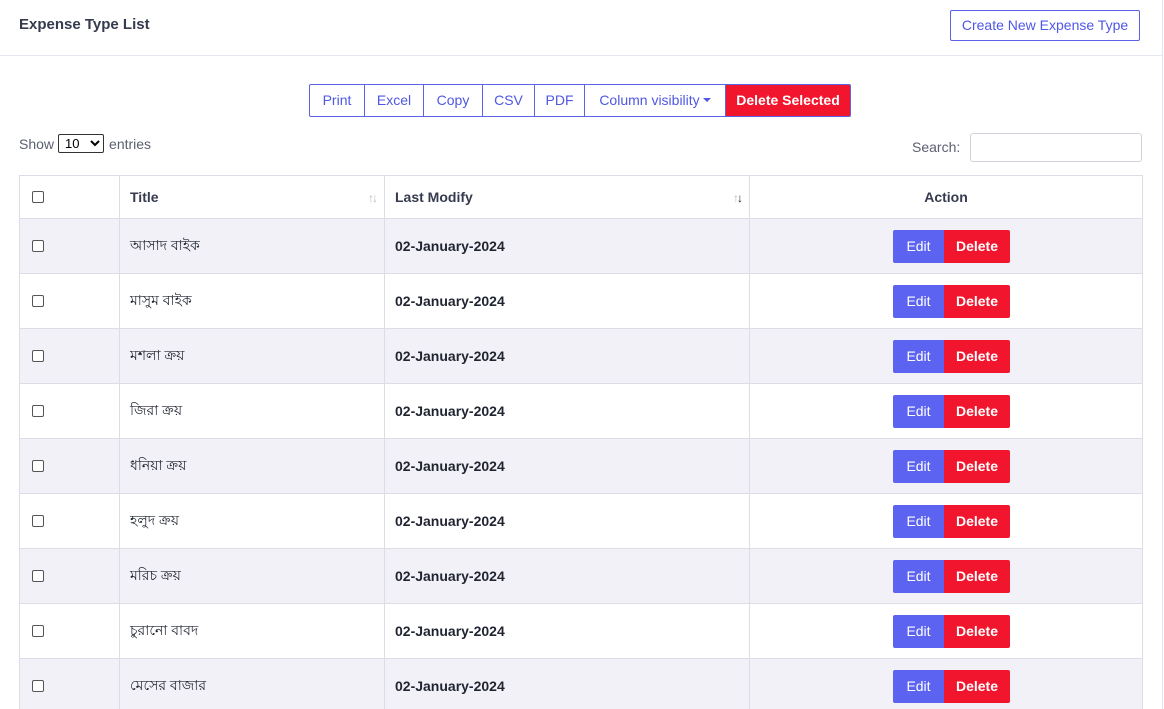 The width and height of the screenshot is (1164, 709). What do you see at coordinates (649, 100) in the screenshot?
I see `column-visibility-label: Column visibility` at bounding box center [649, 100].